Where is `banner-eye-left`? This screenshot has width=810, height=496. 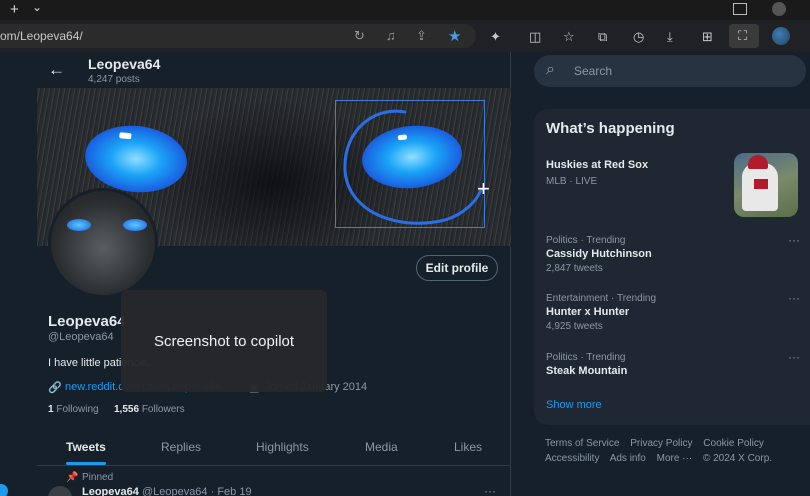
banner-eye-left is located at coordinates (136, 159).